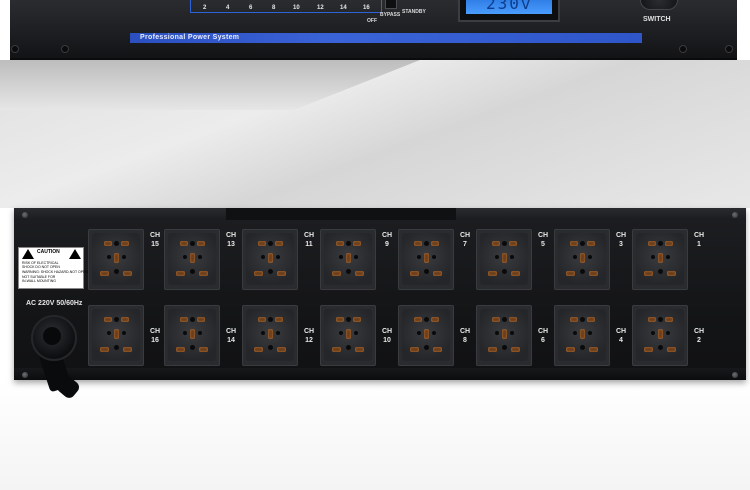 The width and height of the screenshot is (750, 490). Describe the element at coordinates (286, 6) in the screenshot. I see `channel-indicator-scale: 2 4 6 8 10 12 14 16` at that location.